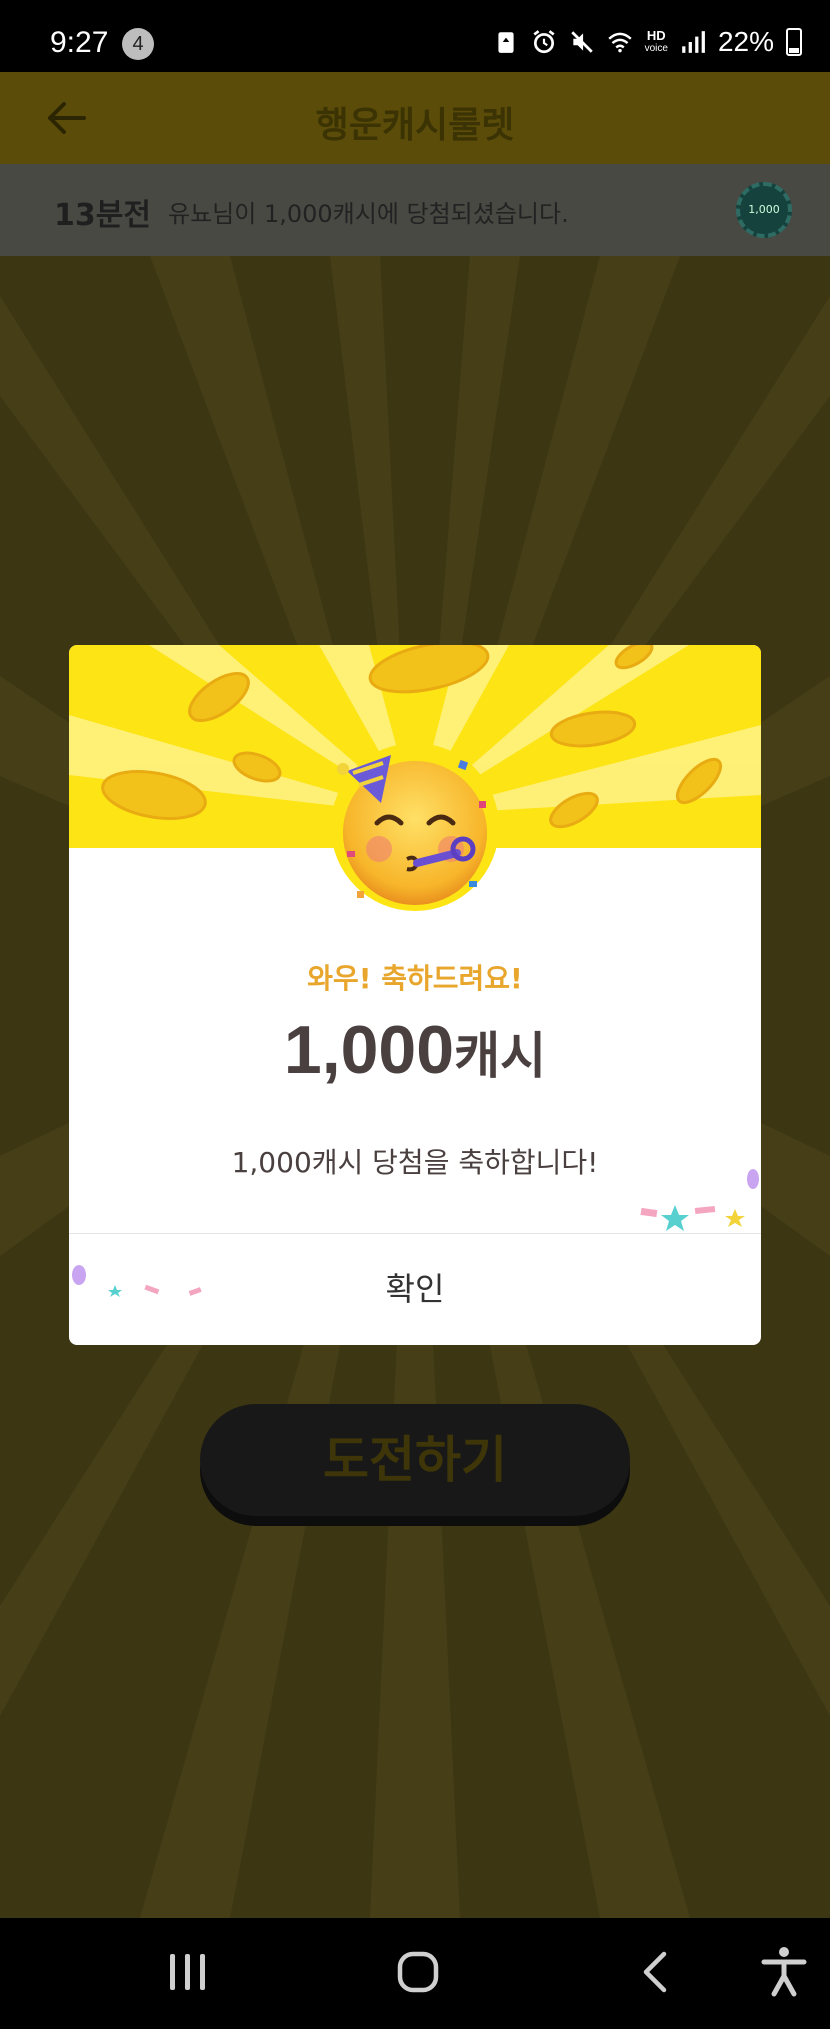  Describe the element at coordinates (79, 42) in the screenshot. I see `status-time: 9:27` at that location.